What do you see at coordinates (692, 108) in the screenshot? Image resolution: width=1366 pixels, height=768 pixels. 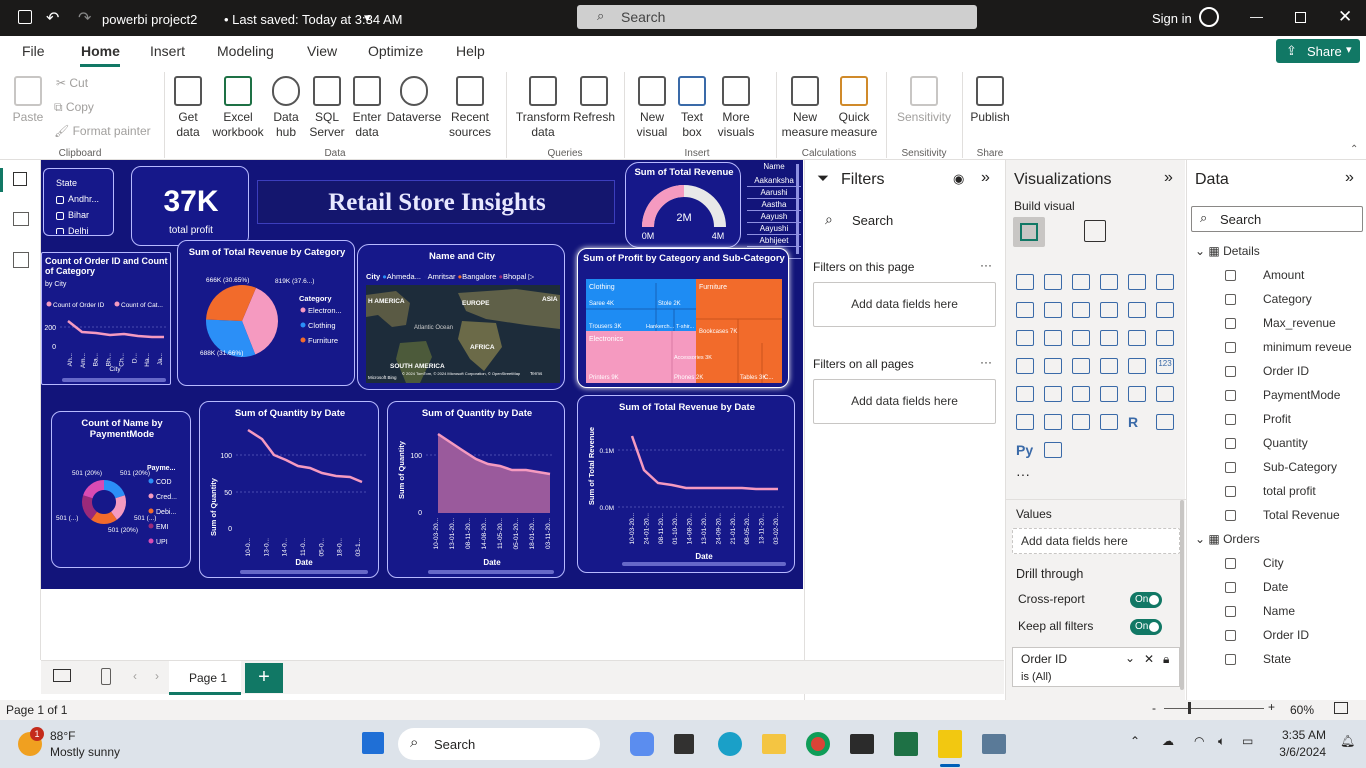 I see `text-box-button: Text box` at bounding box center [692, 108].